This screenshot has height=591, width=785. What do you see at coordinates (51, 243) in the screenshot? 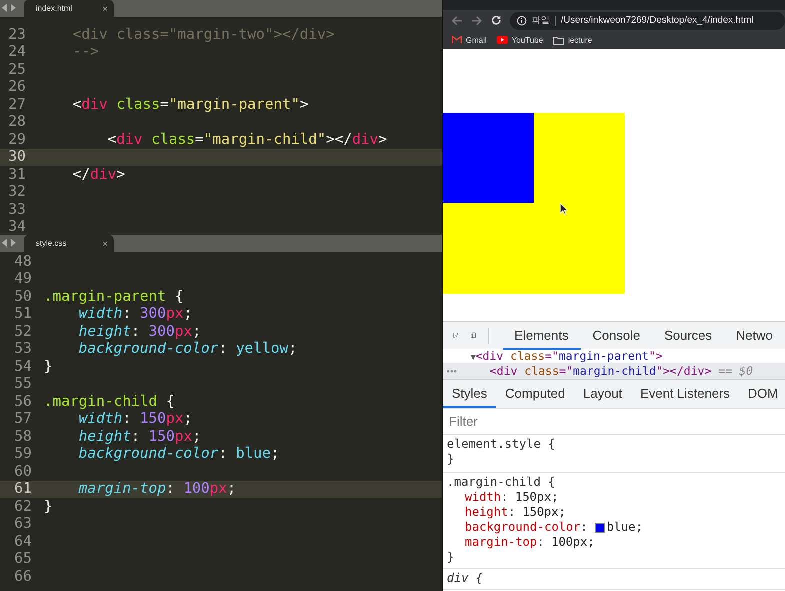
I see `file-tab-label: style.css` at bounding box center [51, 243].